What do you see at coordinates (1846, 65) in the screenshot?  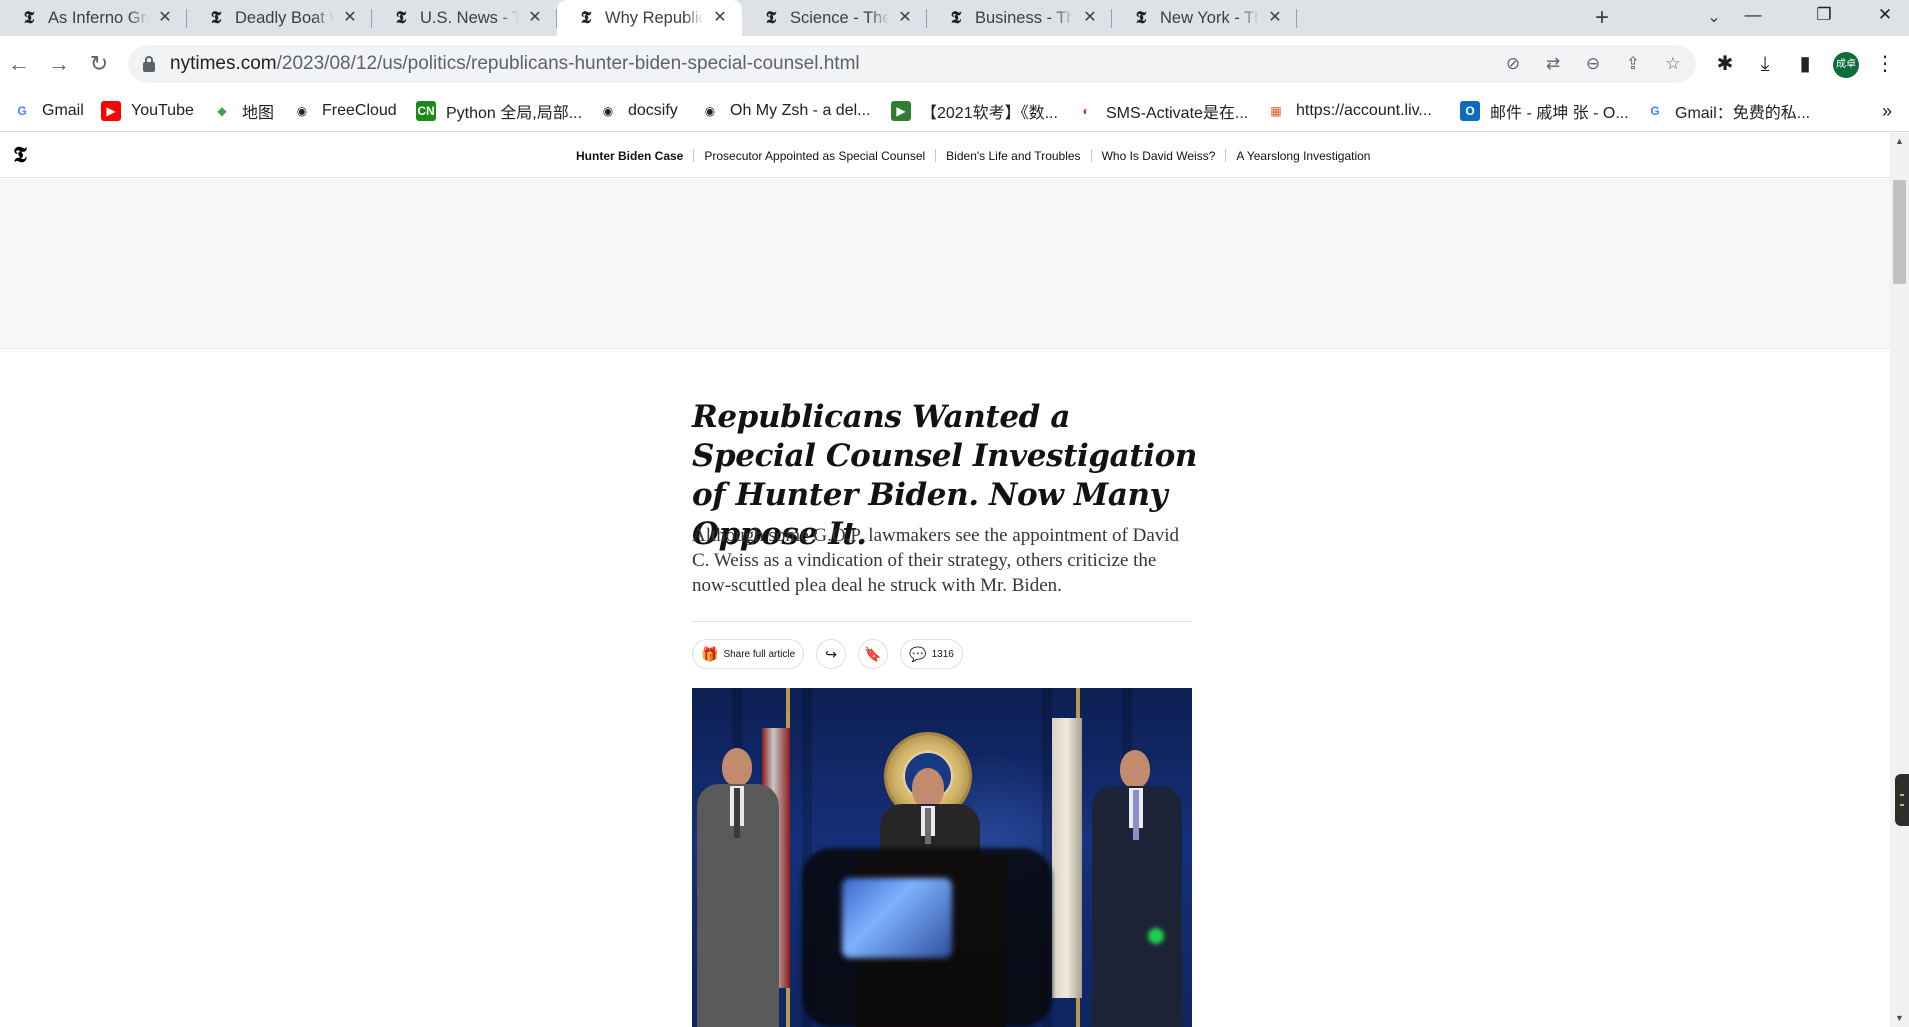 I see `profile-avatar: 成卓` at bounding box center [1846, 65].